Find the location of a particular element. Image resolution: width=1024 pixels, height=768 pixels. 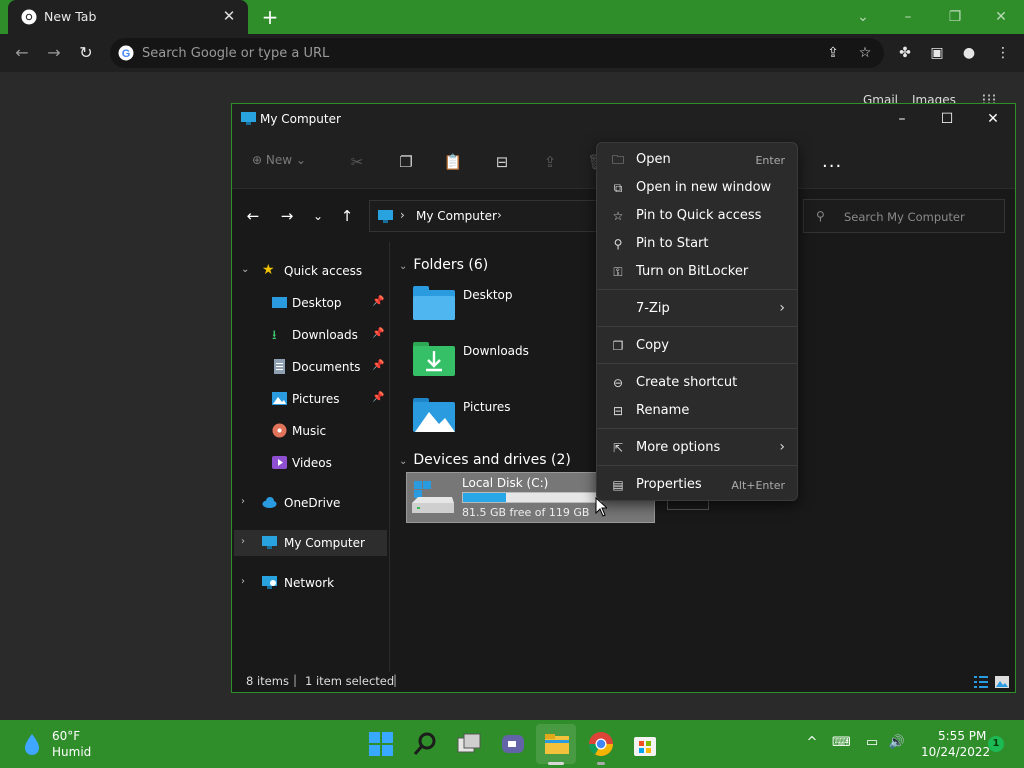

teams-chat-icon is located at coordinates (513, 744).